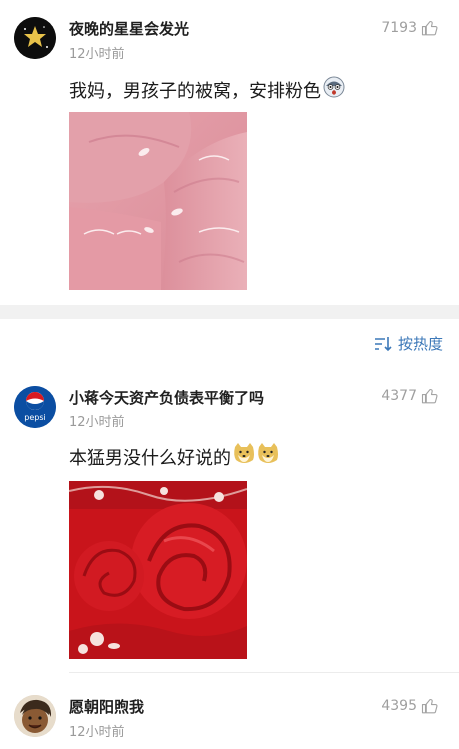  I want to click on username: 愿朝阳煦我, so click(106, 706).